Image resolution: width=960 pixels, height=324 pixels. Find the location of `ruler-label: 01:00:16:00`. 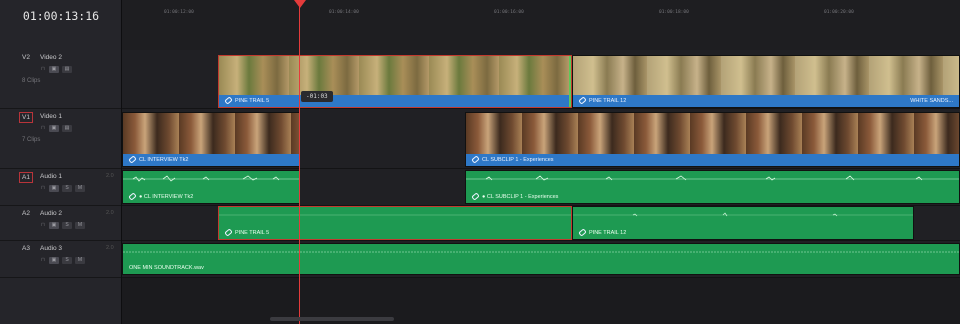

ruler-label: 01:00:16:00 is located at coordinates (509, 12).